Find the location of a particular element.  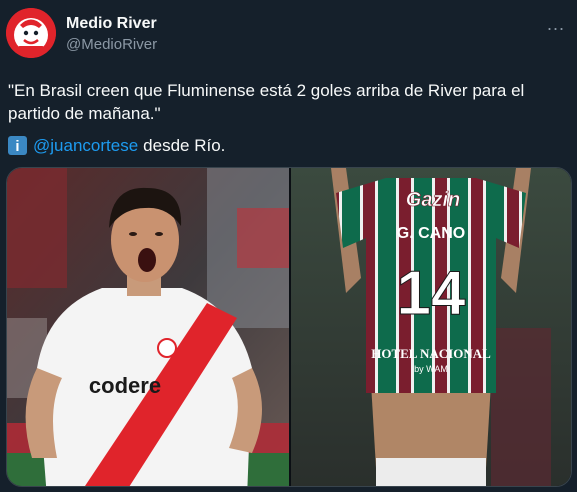

right-jersey-bottom-sponsor: HOTEL NACIONAL is located at coordinates (431, 353).